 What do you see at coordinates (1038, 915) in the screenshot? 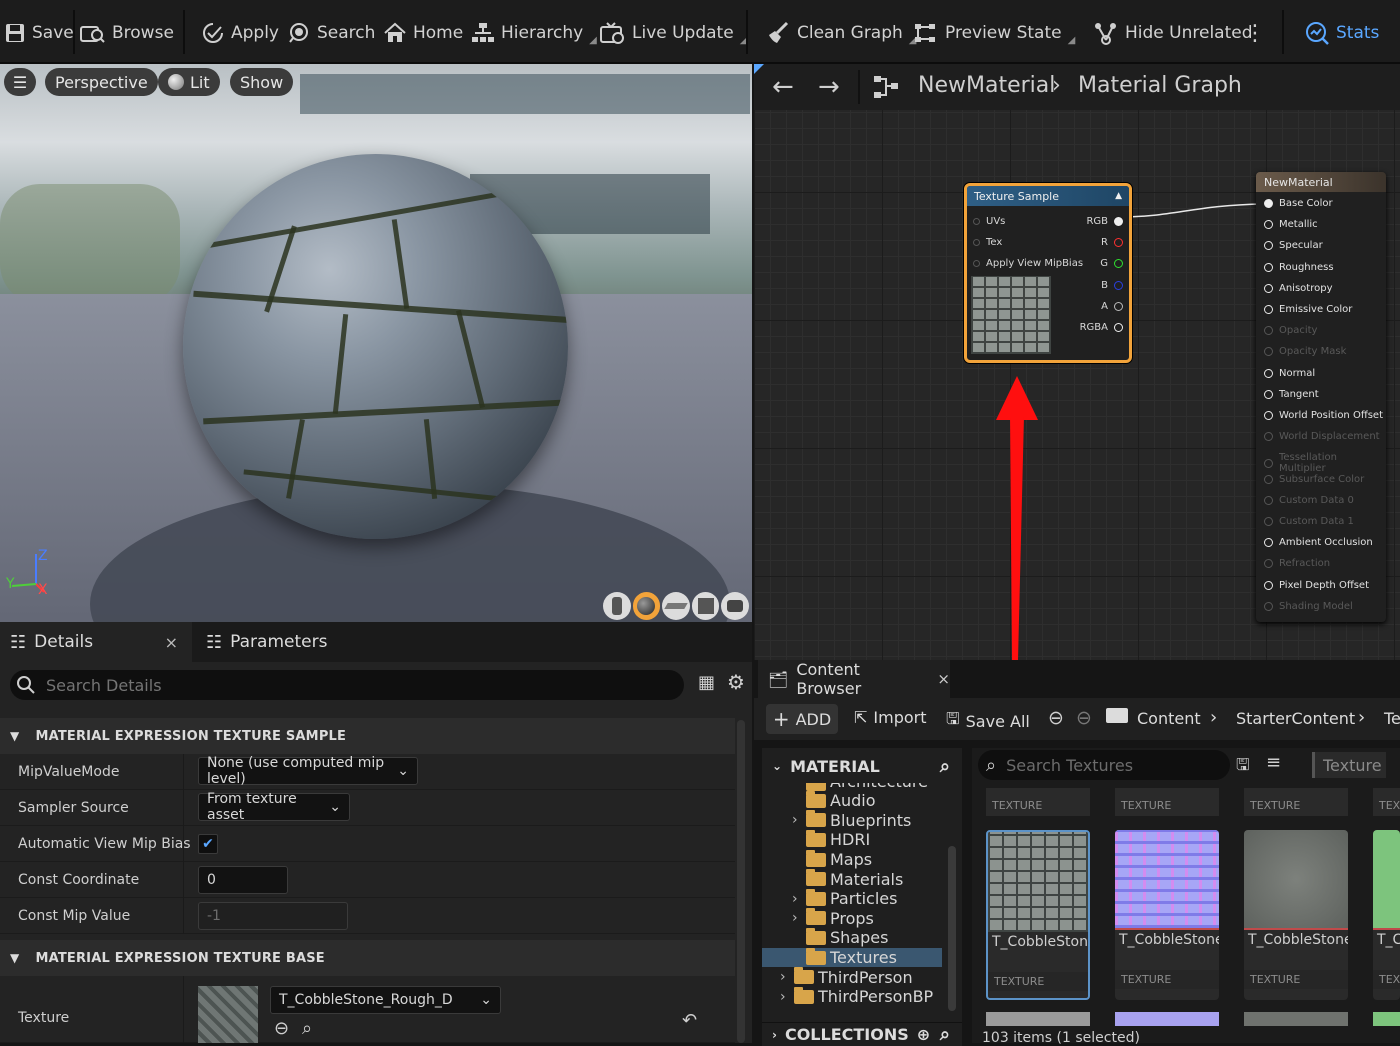
I see `asset-tile-cobblestone-rough-d: T_CobbleStone_Rough_ TEXTURE` at bounding box center [1038, 915].